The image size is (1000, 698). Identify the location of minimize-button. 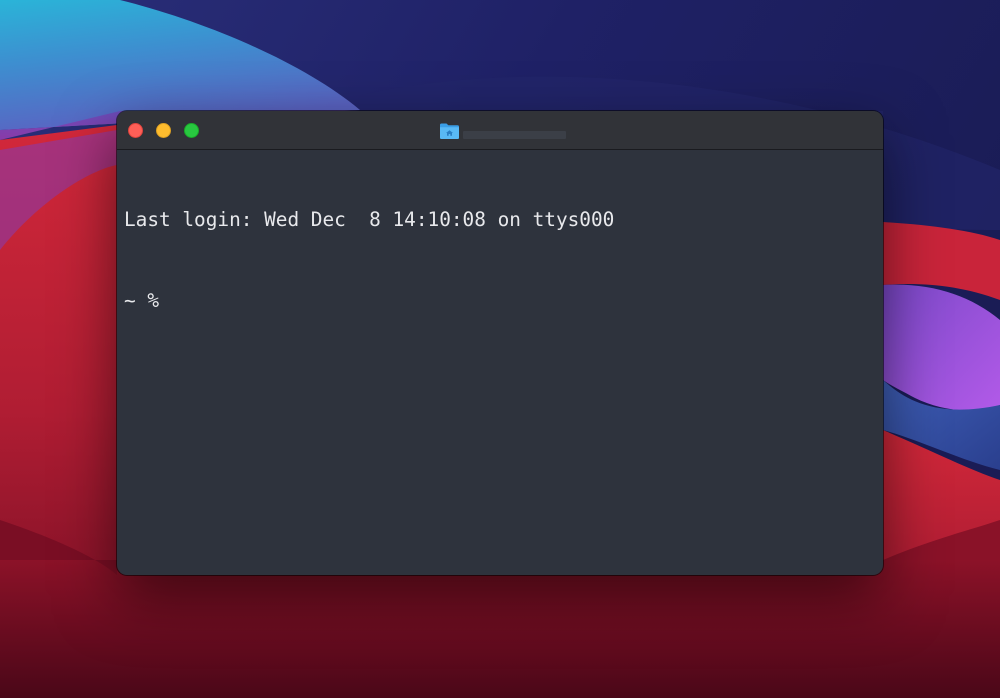
(163, 130).